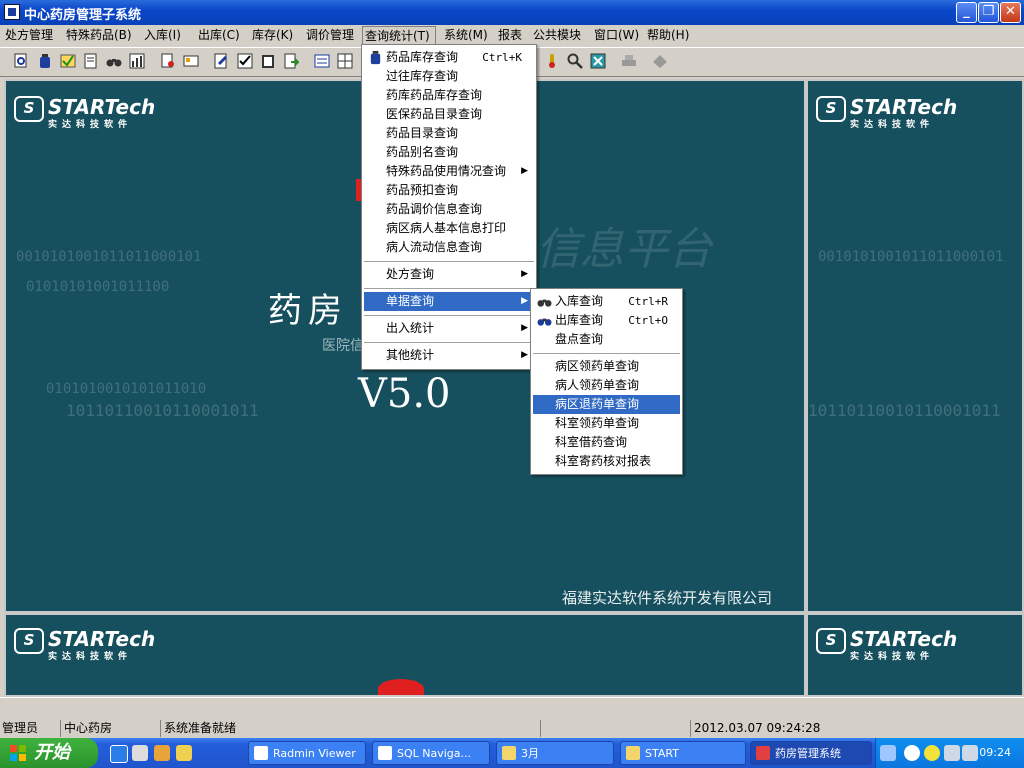 The width and height of the screenshot is (1024, 768). Describe the element at coordinates (449, 95) in the screenshot. I see `menu-item-warehouse-stock-query: 药库药品库存查询` at that location.